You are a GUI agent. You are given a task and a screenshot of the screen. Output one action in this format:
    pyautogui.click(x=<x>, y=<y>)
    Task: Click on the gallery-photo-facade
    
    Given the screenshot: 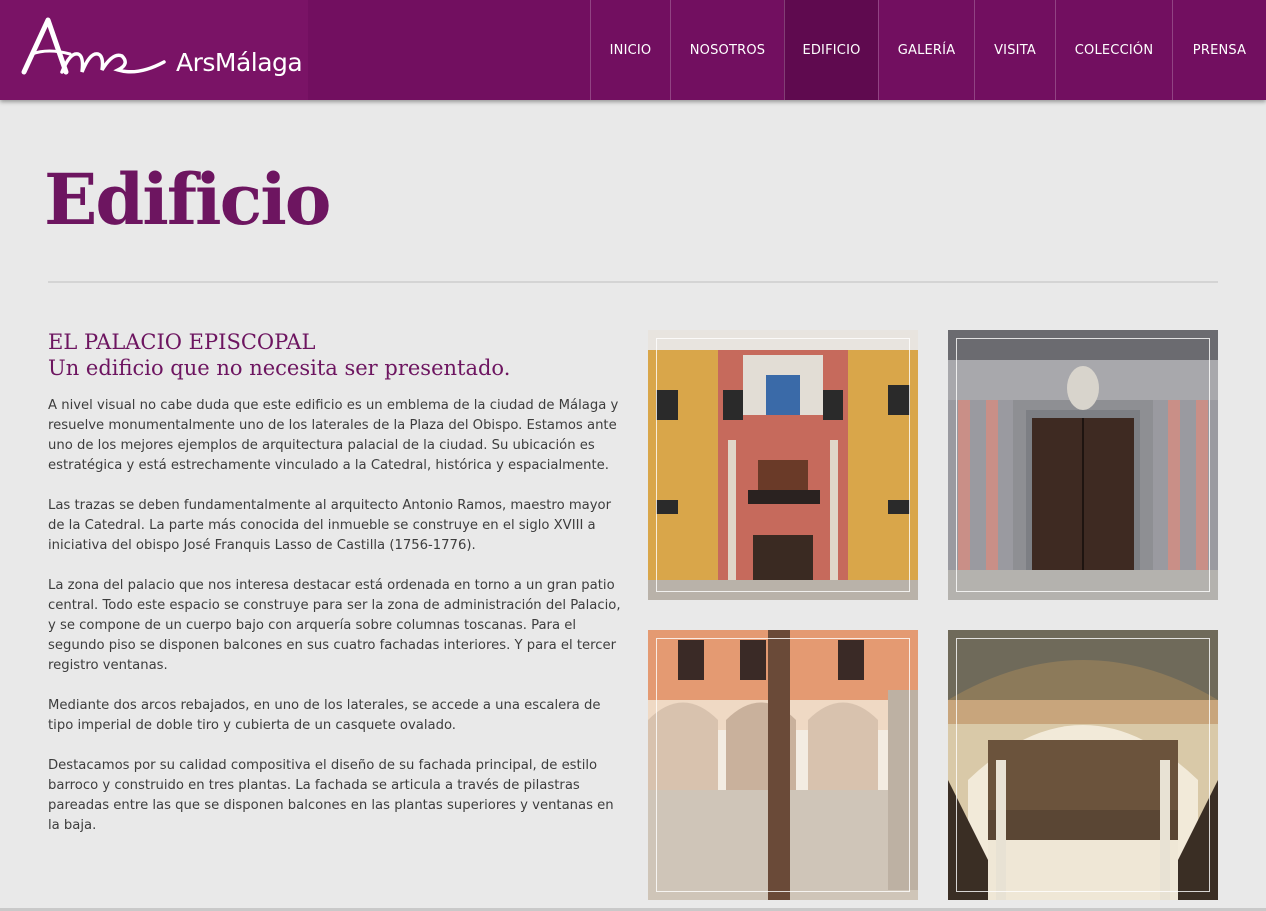 What is the action you would take?
    pyautogui.click(x=783, y=465)
    